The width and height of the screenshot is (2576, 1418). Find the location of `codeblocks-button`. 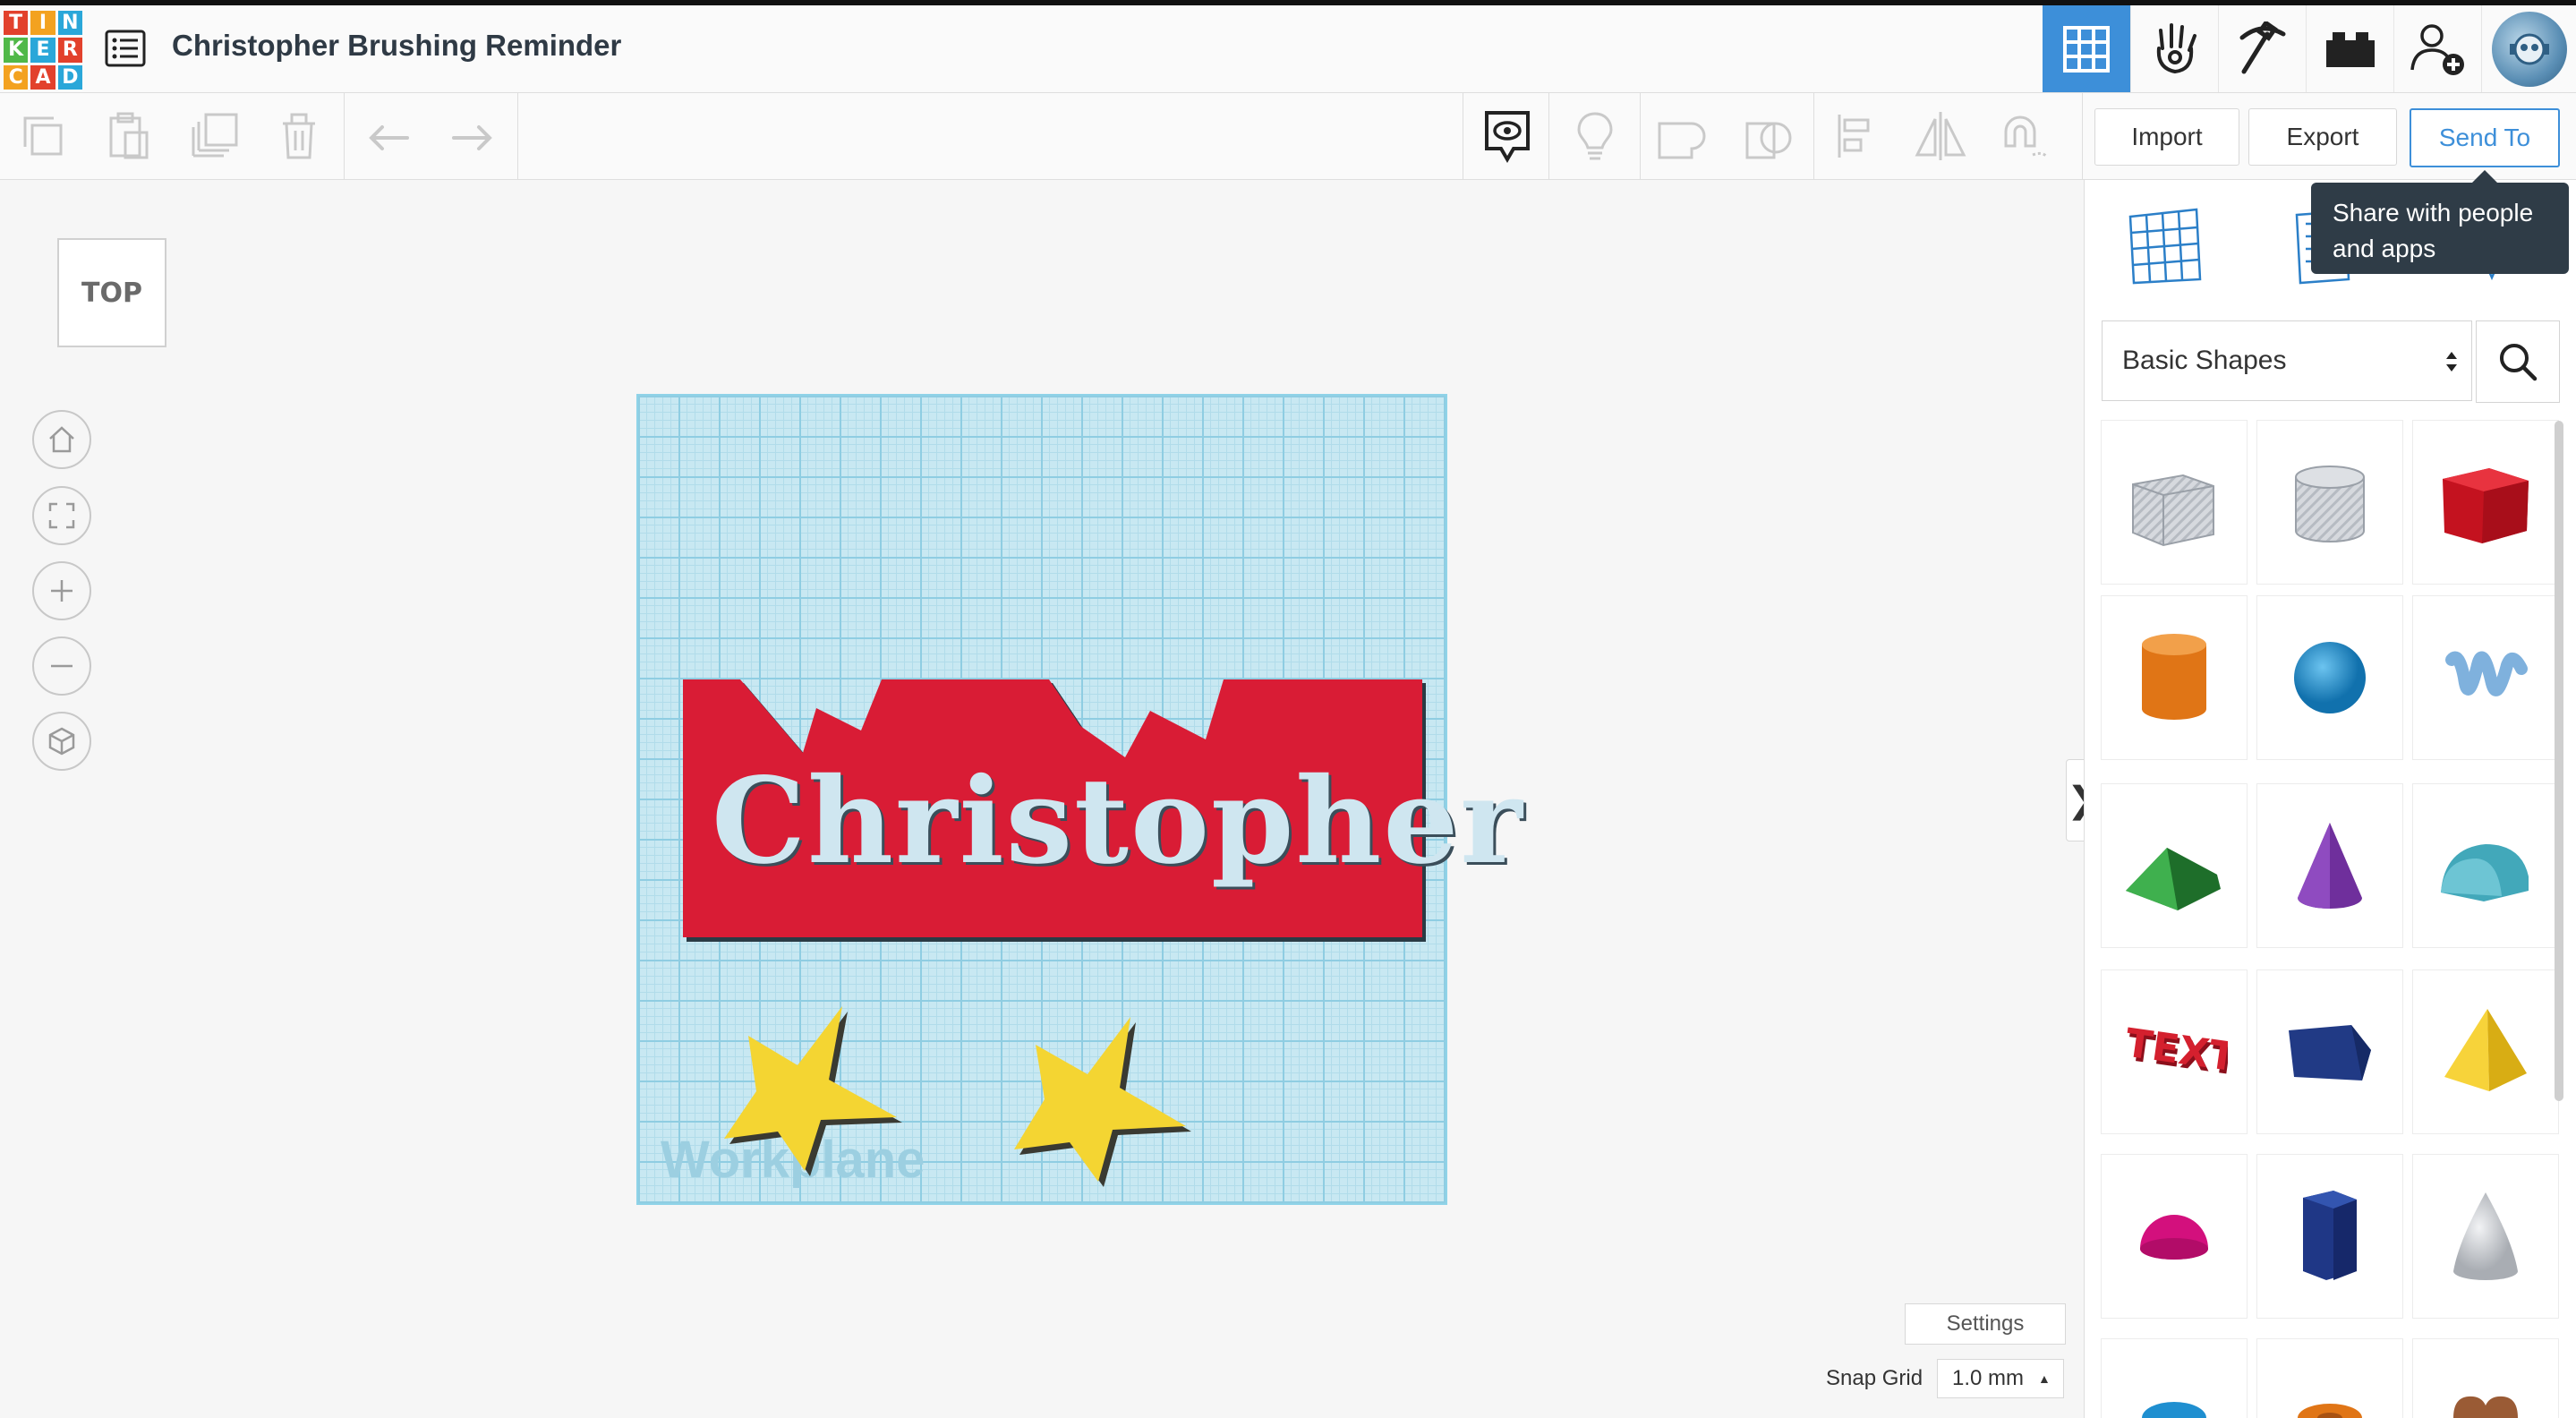

codeblocks-button is located at coordinates (2262, 48).